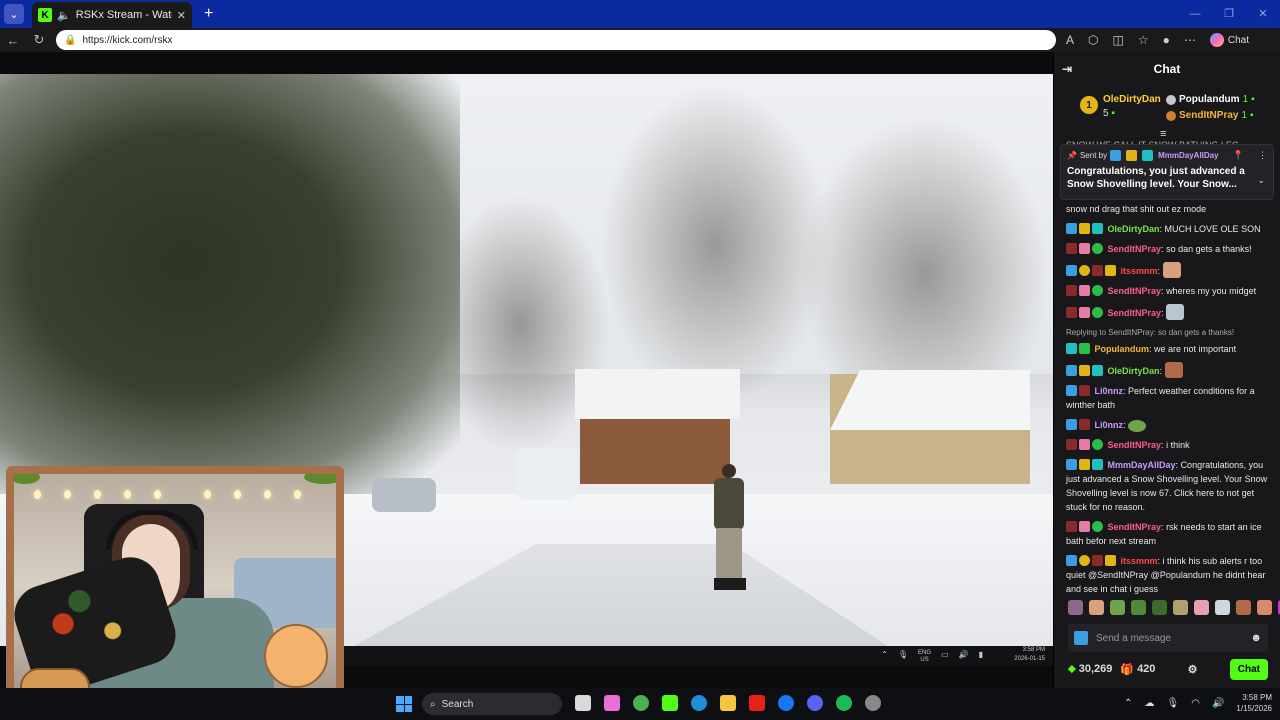 The width and height of the screenshot is (1280, 720). Describe the element at coordinates (1218, 703) in the screenshot. I see `volume-icon: 🔊` at that location.